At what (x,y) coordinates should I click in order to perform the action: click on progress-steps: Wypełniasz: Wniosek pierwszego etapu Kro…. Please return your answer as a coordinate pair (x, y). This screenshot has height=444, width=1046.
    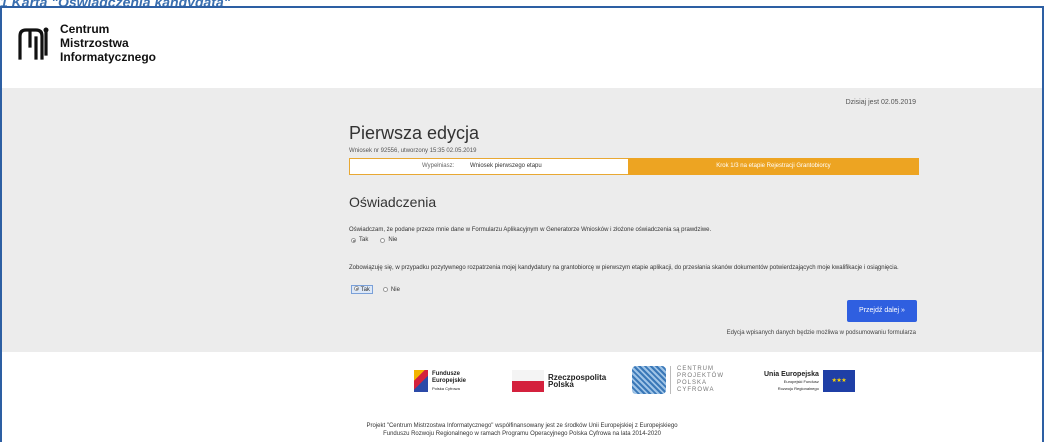
    Looking at the image, I should click on (634, 166).